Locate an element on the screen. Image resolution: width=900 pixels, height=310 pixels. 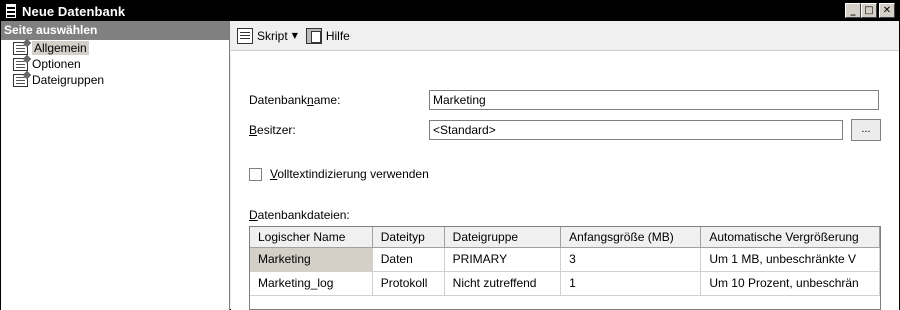
dbname-label: Datenbankname: is located at coordinates (295, 100).